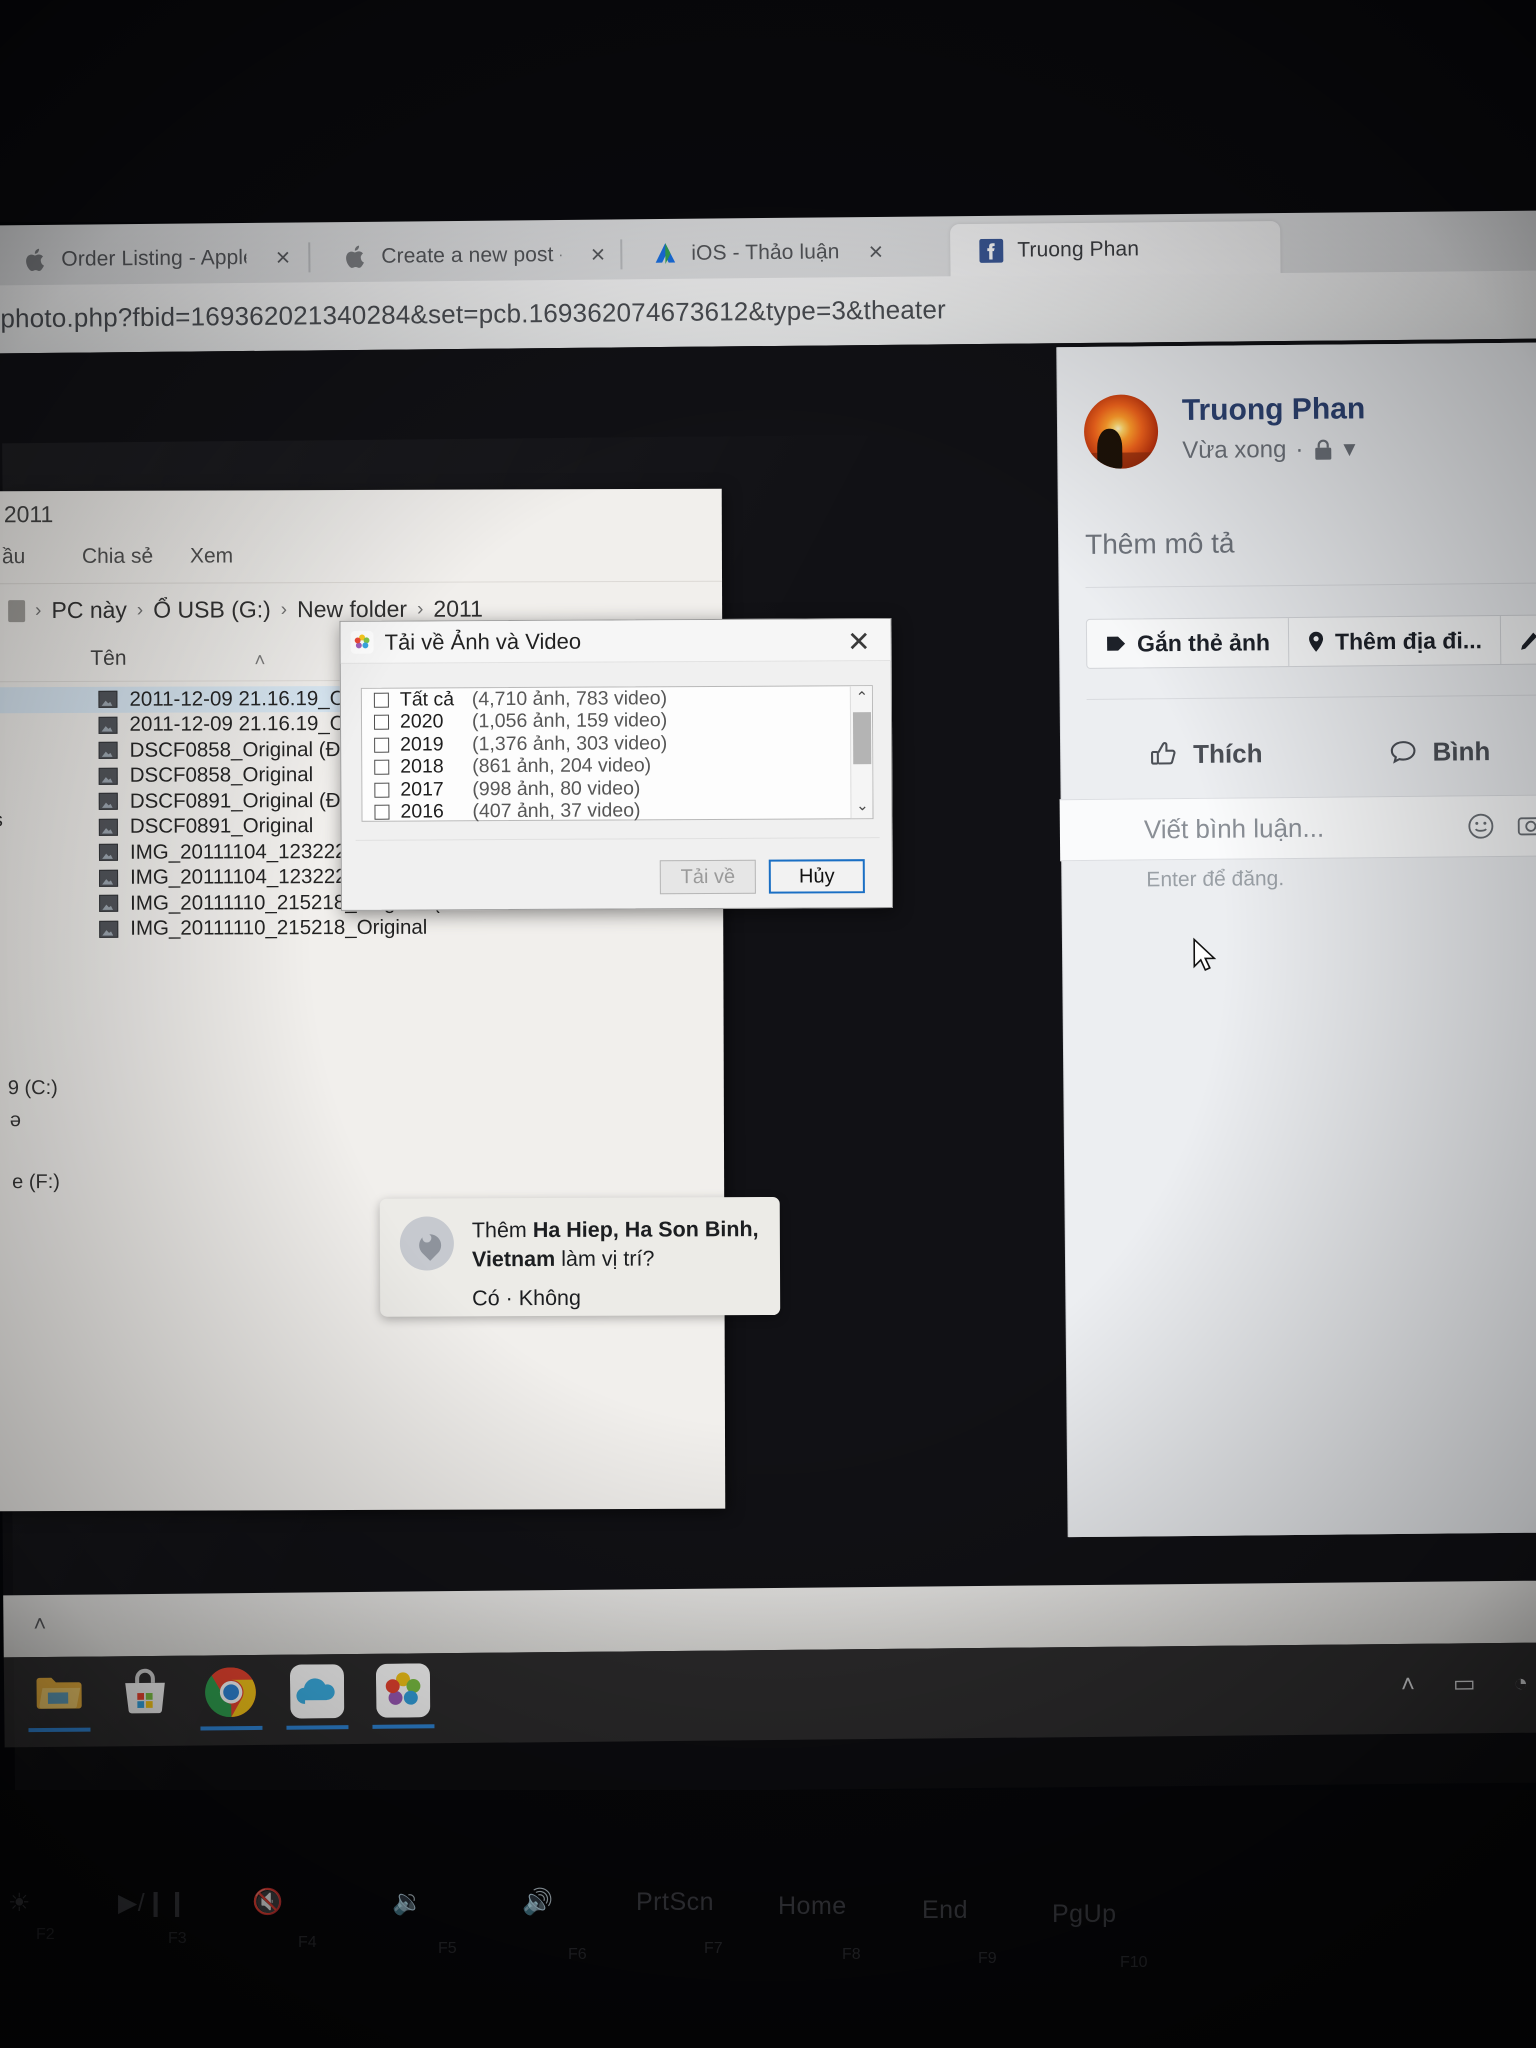  I want to click on tab-separator, so click(621, 254).